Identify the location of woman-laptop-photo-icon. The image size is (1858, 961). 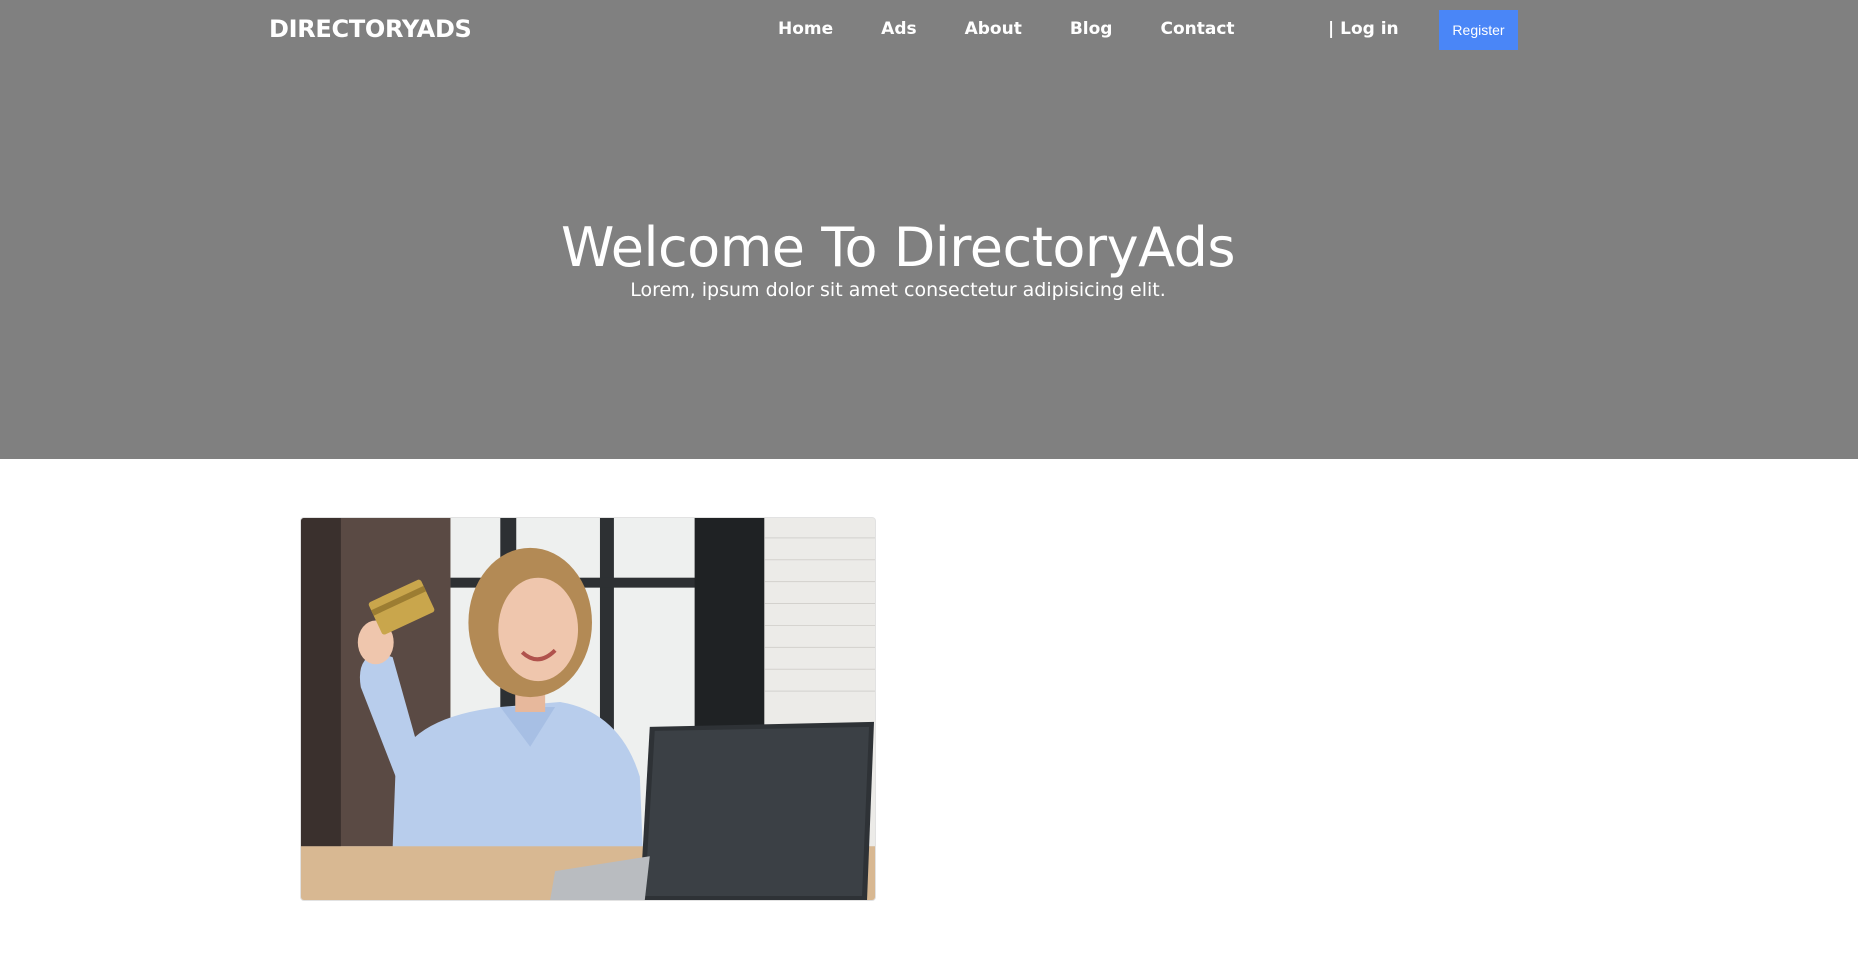
(588, 709).